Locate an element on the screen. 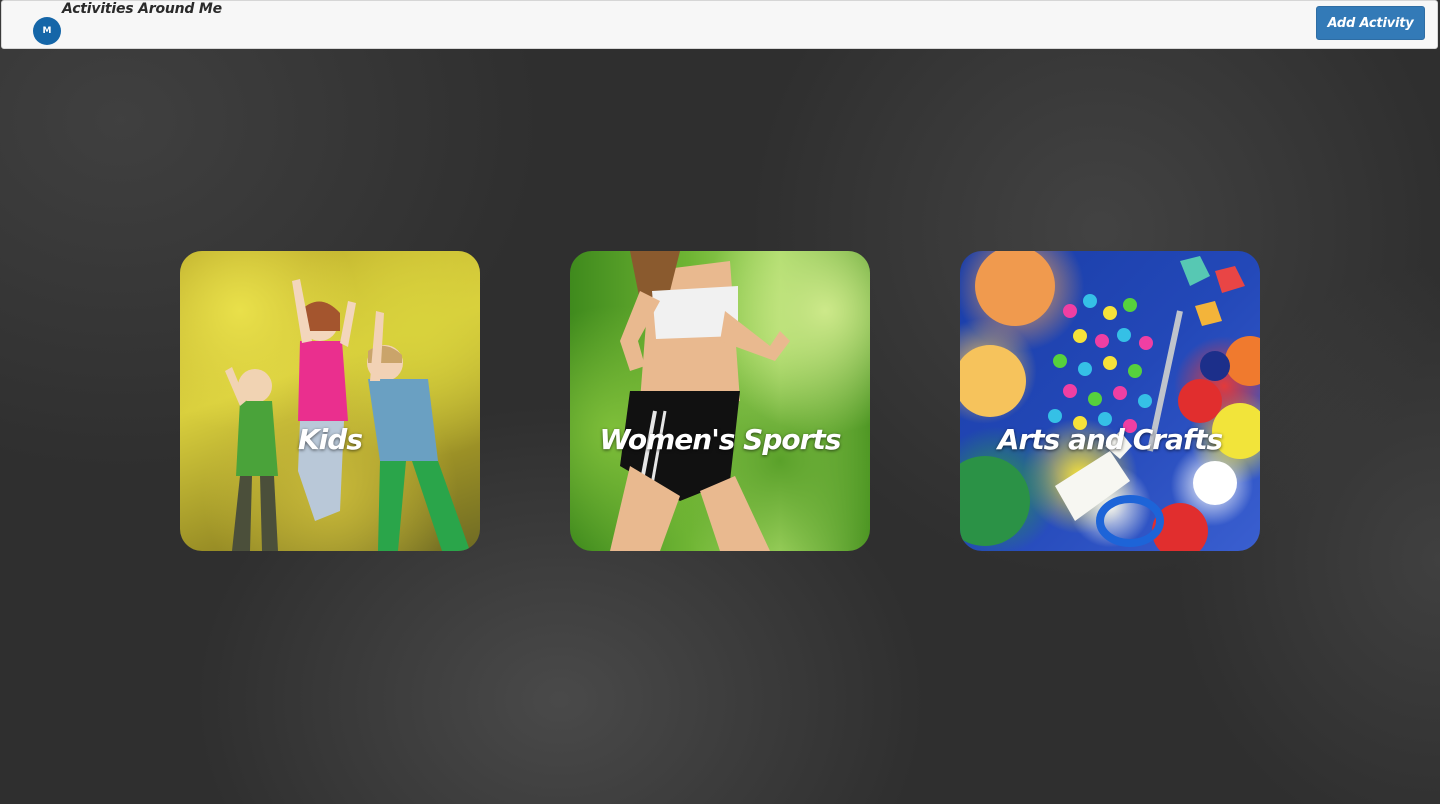  arts-and-crafts-photo is located at coordinates (1110, 401).